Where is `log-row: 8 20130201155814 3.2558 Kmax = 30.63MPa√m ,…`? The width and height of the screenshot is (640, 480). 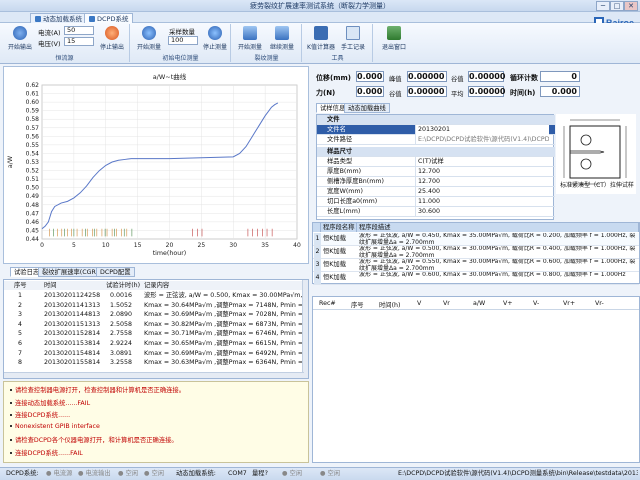 log-row: 8 20130201155814 3.2558 Kmax = 30.63MPa√m ,… is located at coordinates (154, 362).